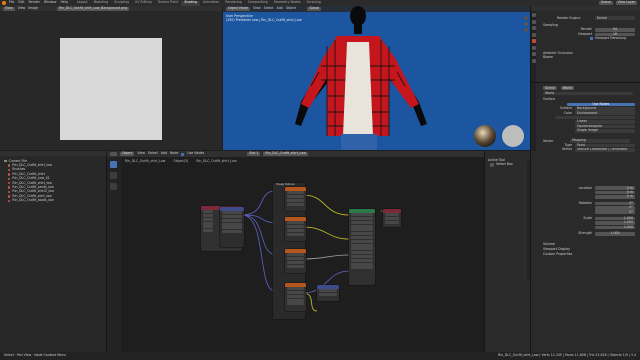 The width and height of the screenshot is (640, 360). I want to click on render-engine-label: Render Engine, so click(569, 17).